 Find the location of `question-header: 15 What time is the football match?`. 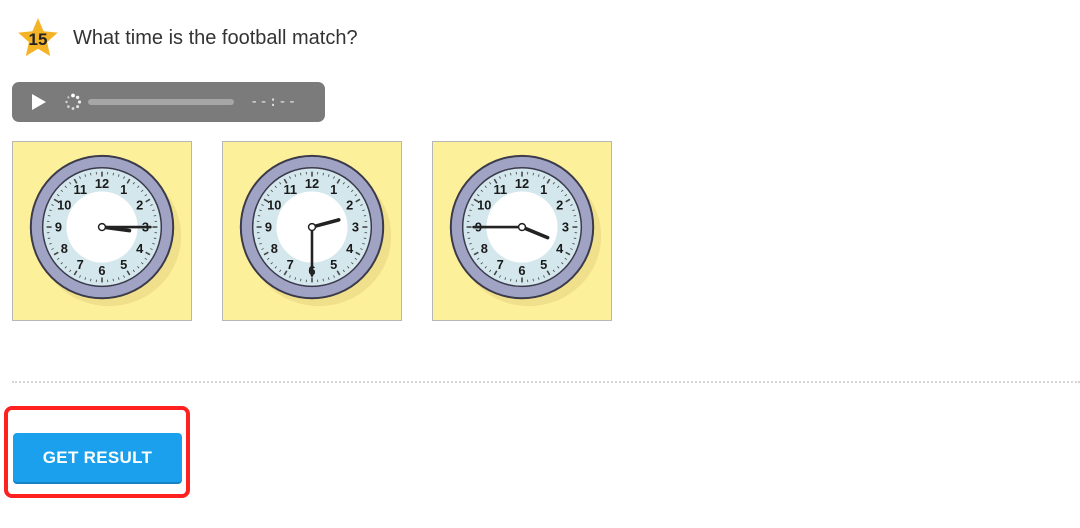

question-header: 15 What time is the football match? is located at coordinates (187, 38).